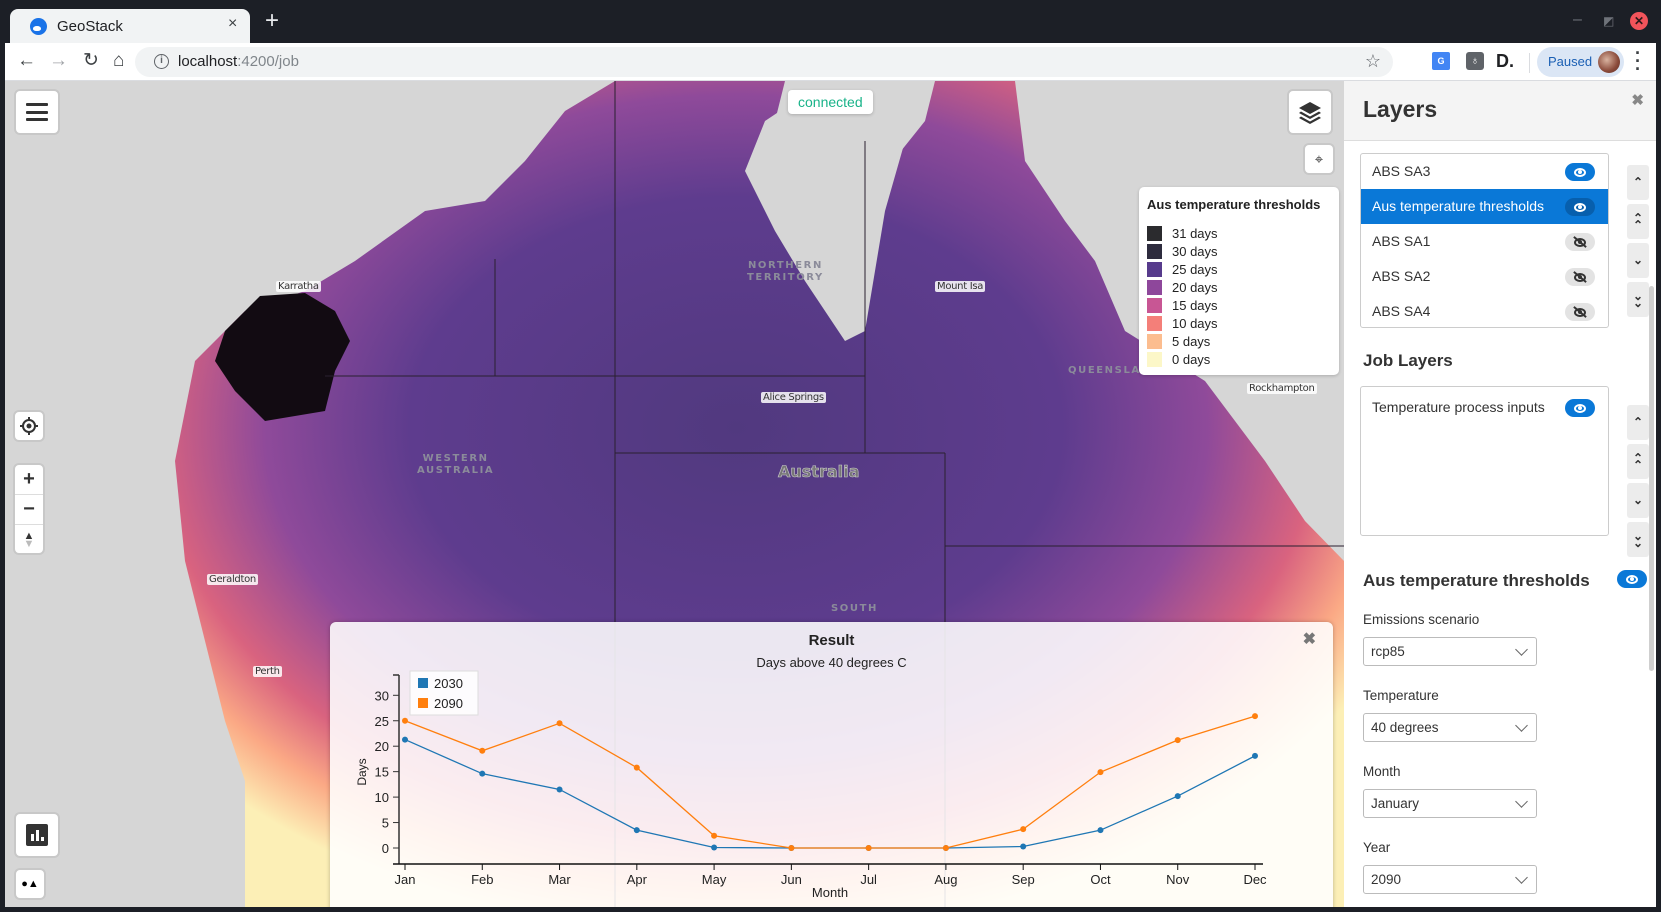 This screenshot has width=1661, height=912. I want to click on legend-item: 20 days, so click(1239, 287).